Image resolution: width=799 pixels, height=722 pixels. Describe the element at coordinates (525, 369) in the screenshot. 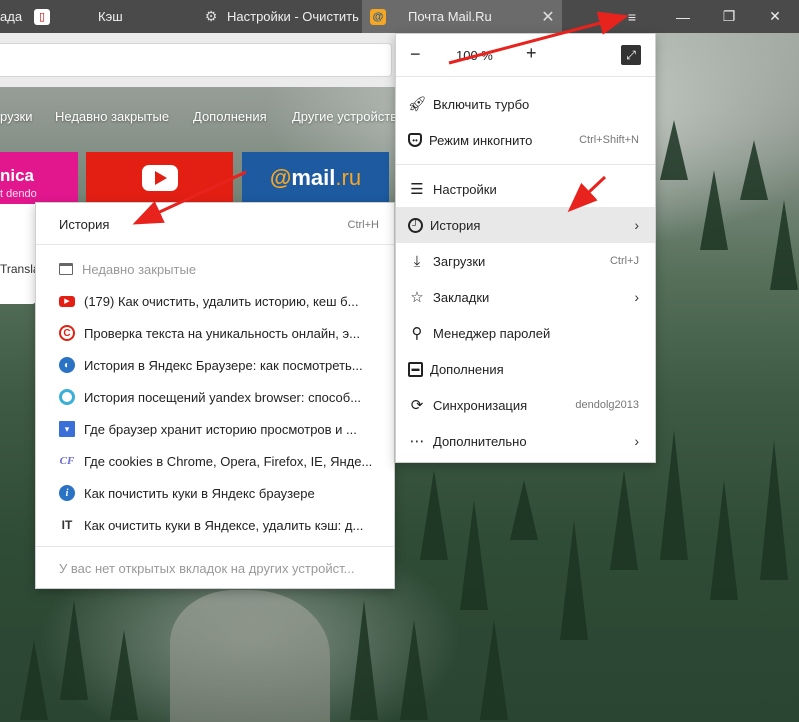

I see `menu-item-extensions: ▬ Дополнения` at that location.